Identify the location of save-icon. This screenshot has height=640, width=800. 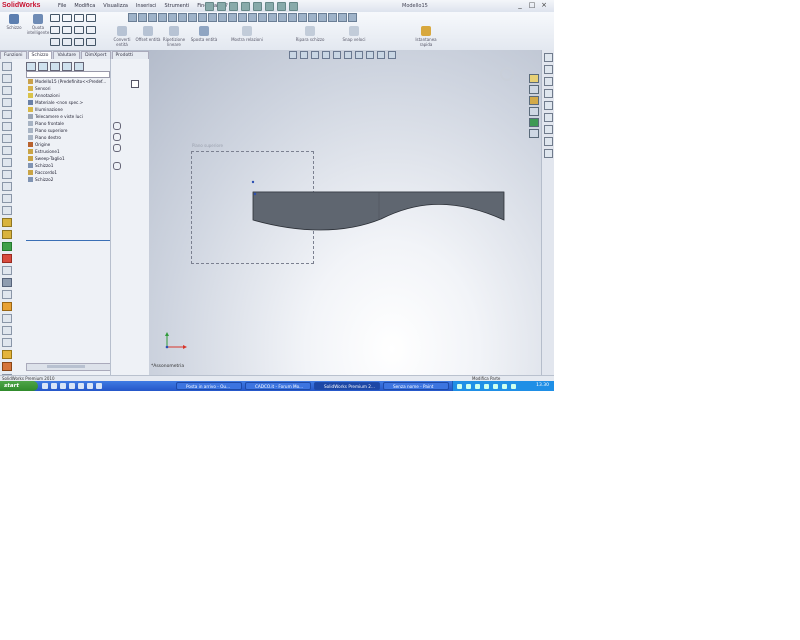
(233, 6).